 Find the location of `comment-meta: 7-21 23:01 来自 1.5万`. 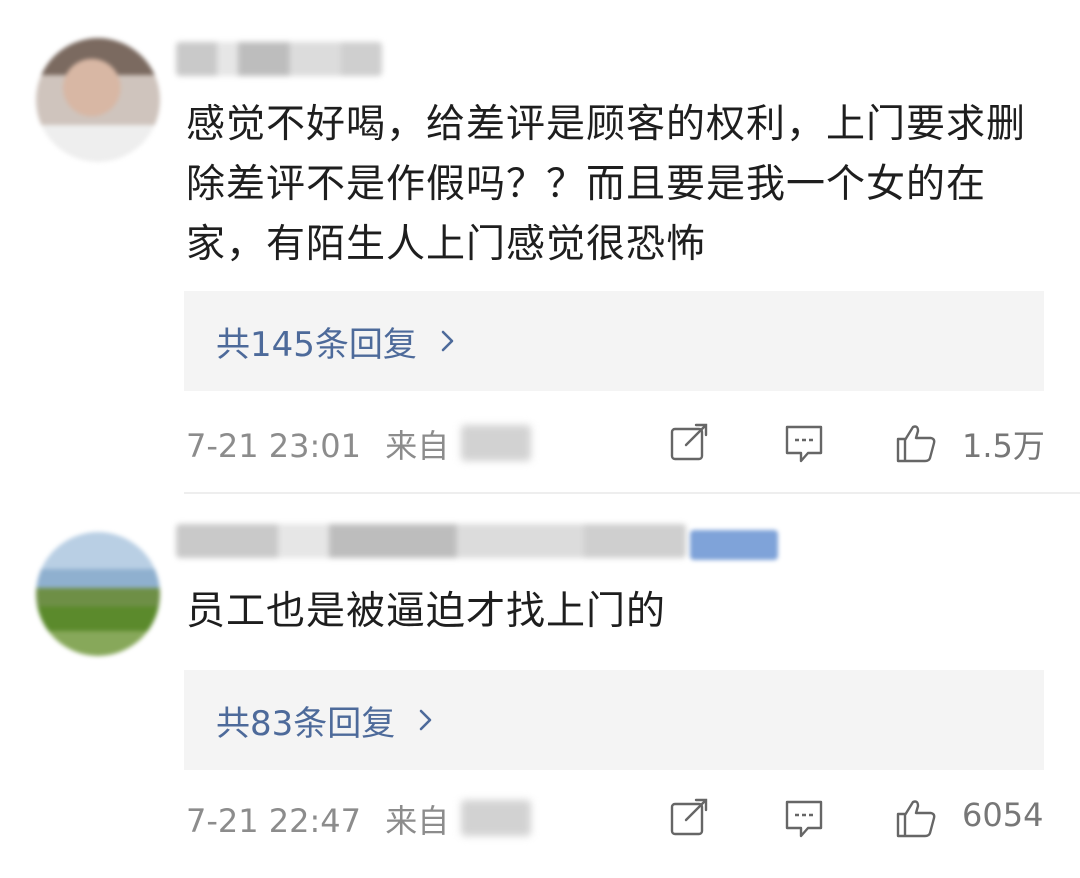

comment-meta: 7-21 23:01 来自 1.5万 is located at coordinates (616, 443).